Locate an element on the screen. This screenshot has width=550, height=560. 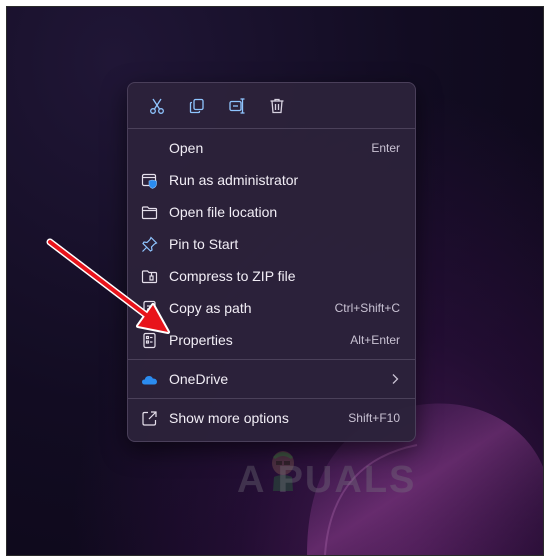
menu-item-show-more-options: Show more options Shift+F10 is located at coordinates (271, 418).